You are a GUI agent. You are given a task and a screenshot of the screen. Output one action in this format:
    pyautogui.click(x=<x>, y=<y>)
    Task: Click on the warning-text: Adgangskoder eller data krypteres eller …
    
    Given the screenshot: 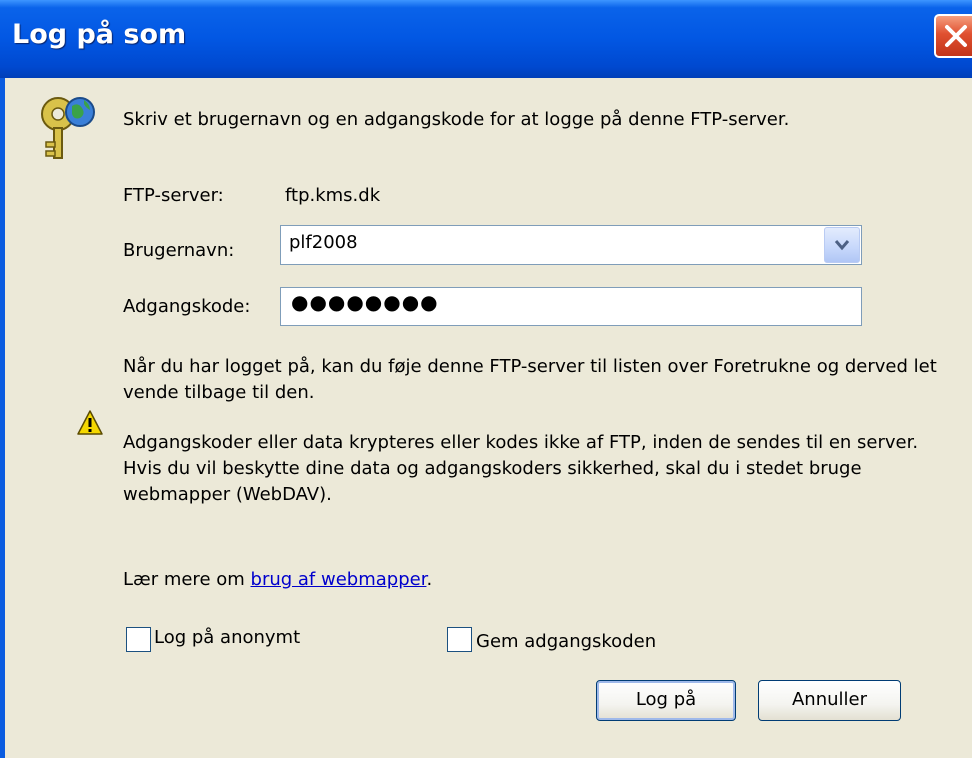 What is the action you would take?
    pyautogui.click(x=521, y=468)
    